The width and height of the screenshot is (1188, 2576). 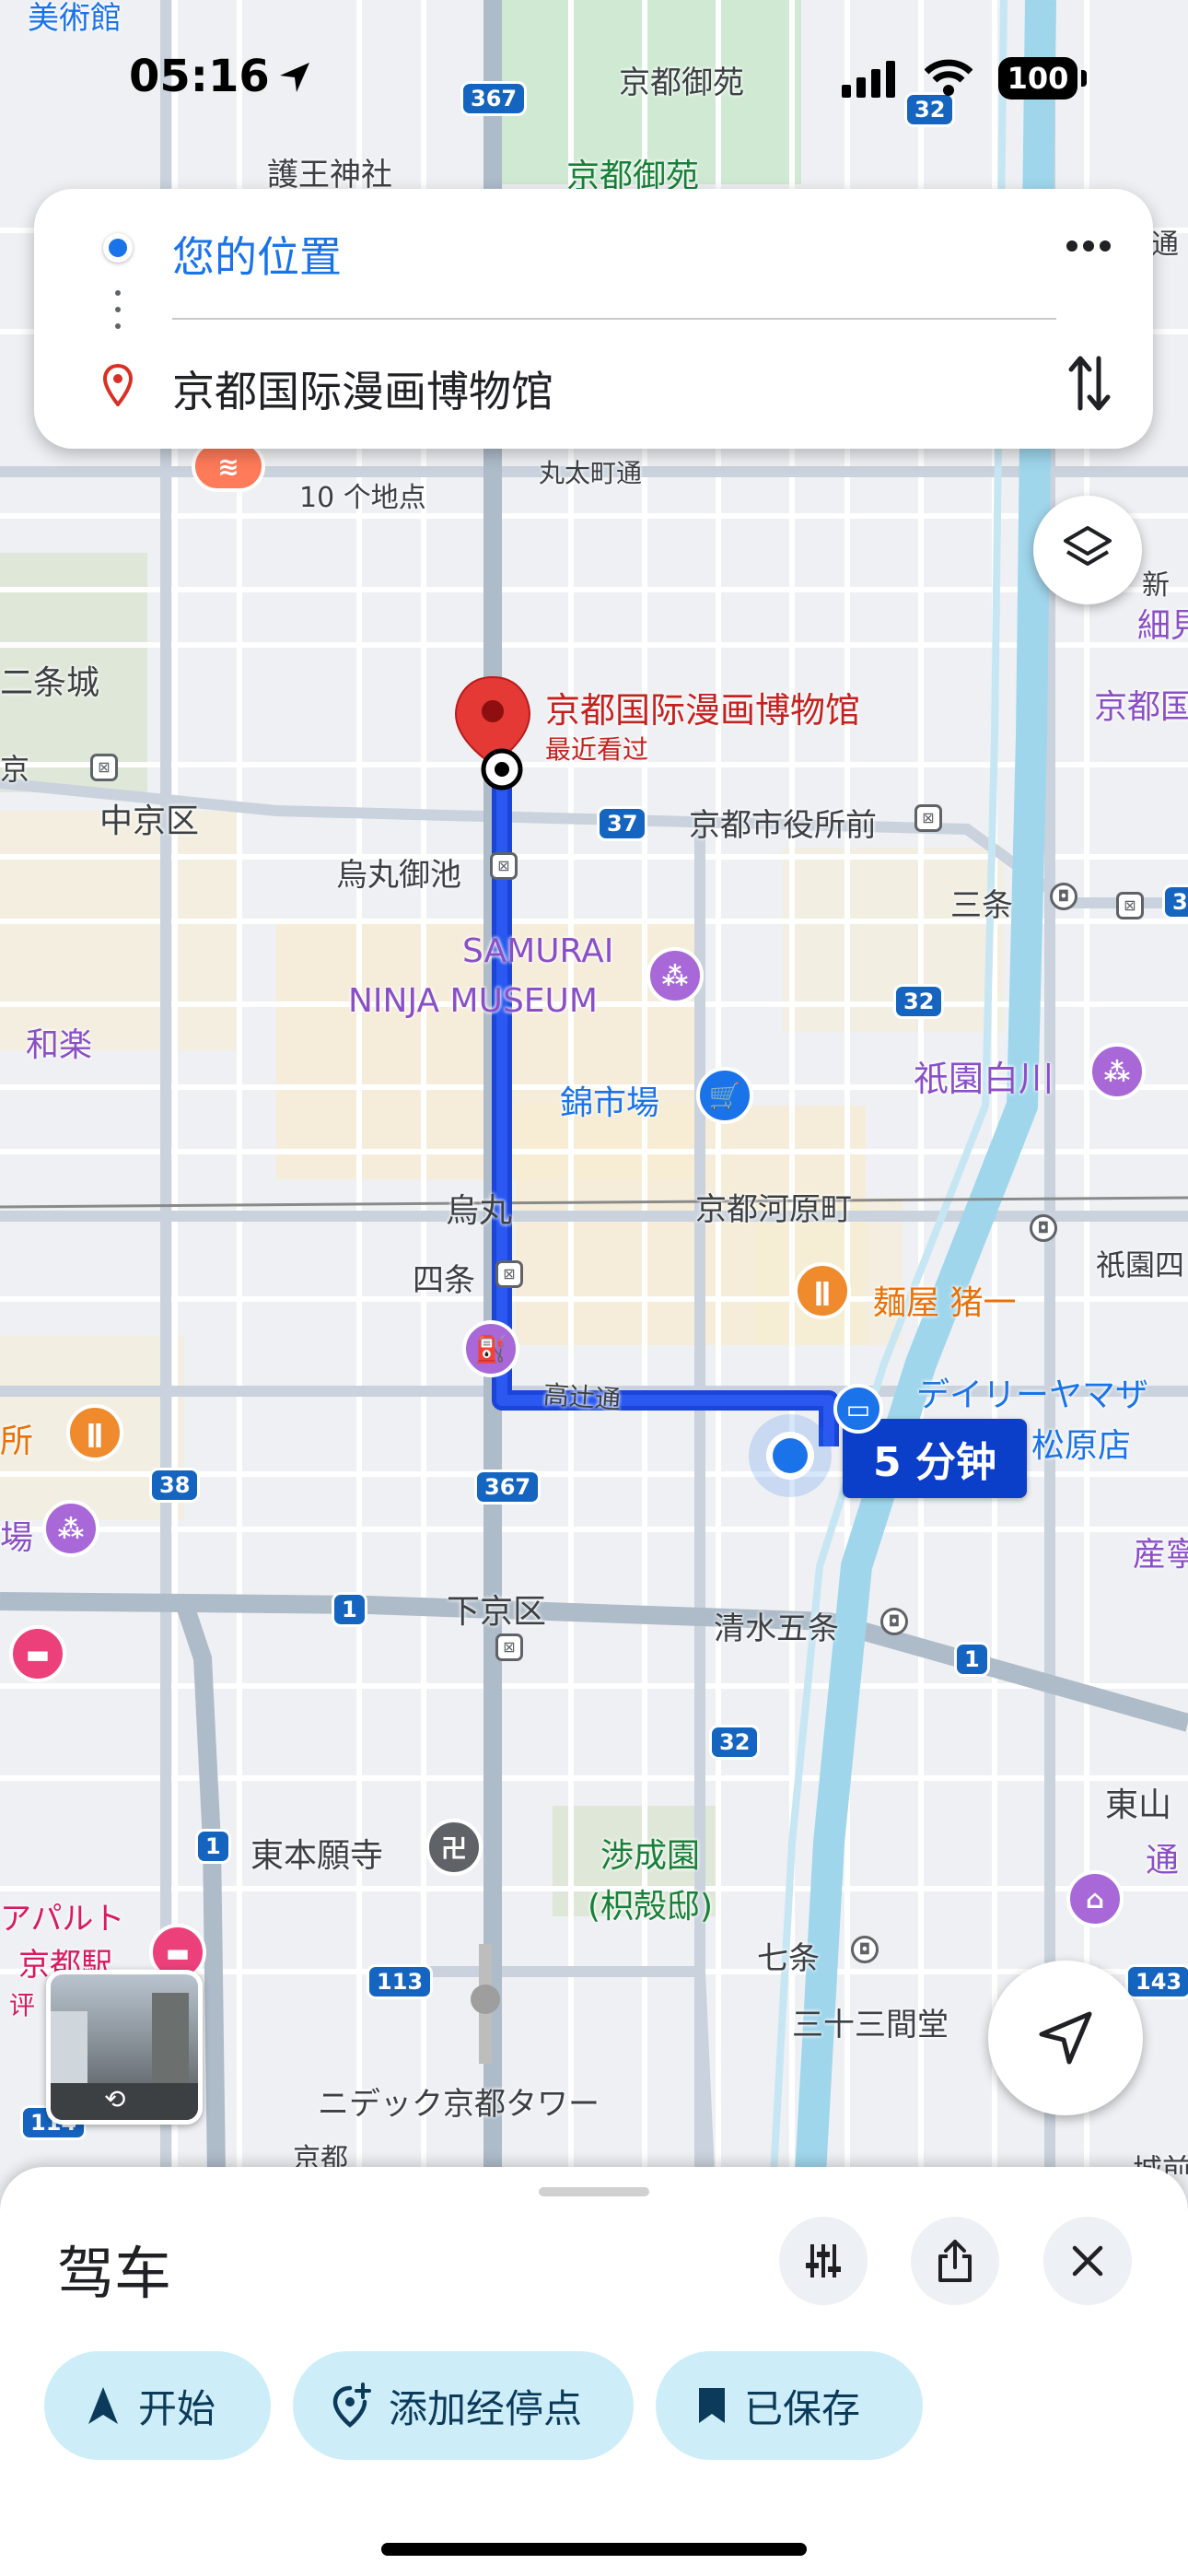 What do you see at coordinates (1156, 1981) in the screenshot?
I see `route-shield: 143` at bounding box center [1156, 1981].